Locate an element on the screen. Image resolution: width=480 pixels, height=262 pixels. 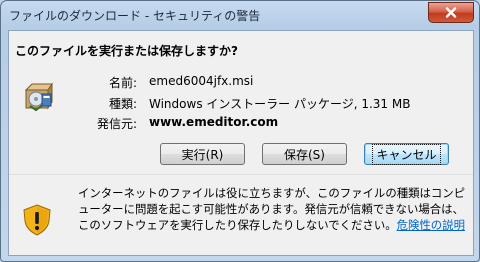
run-button: 実行(R) is located at coordinates (202, 154).